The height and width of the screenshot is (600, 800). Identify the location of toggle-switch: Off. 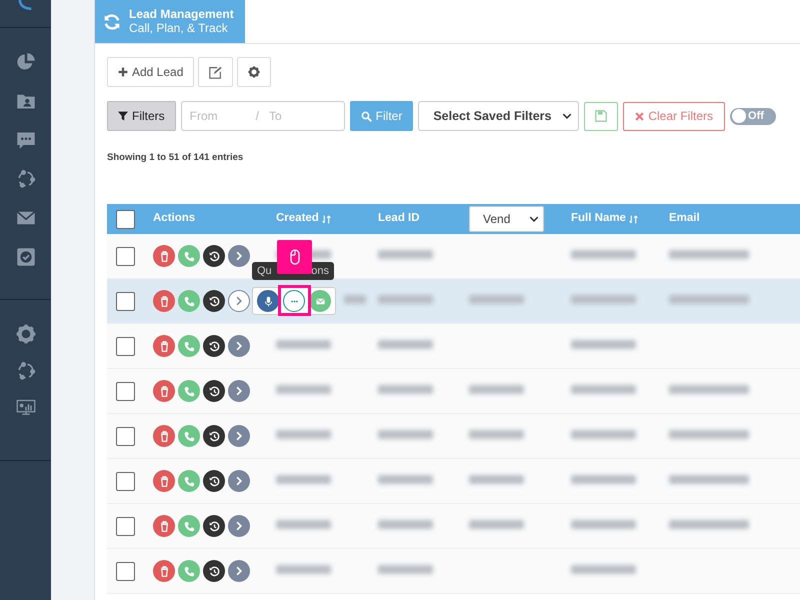
(753, 116).